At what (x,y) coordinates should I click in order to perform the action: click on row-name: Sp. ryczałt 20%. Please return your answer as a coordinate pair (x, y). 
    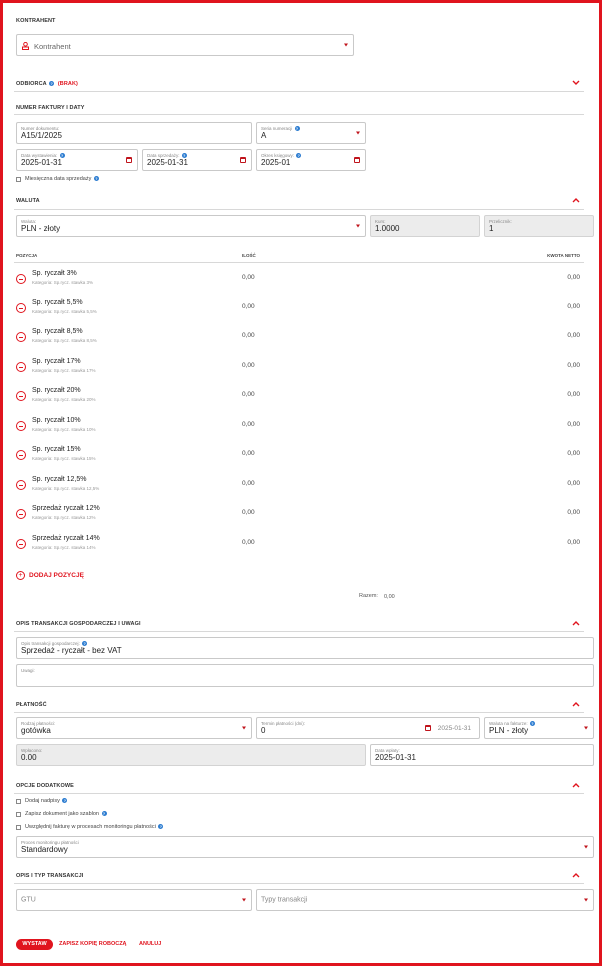
    Looking at the image, I should click on (56, 390).